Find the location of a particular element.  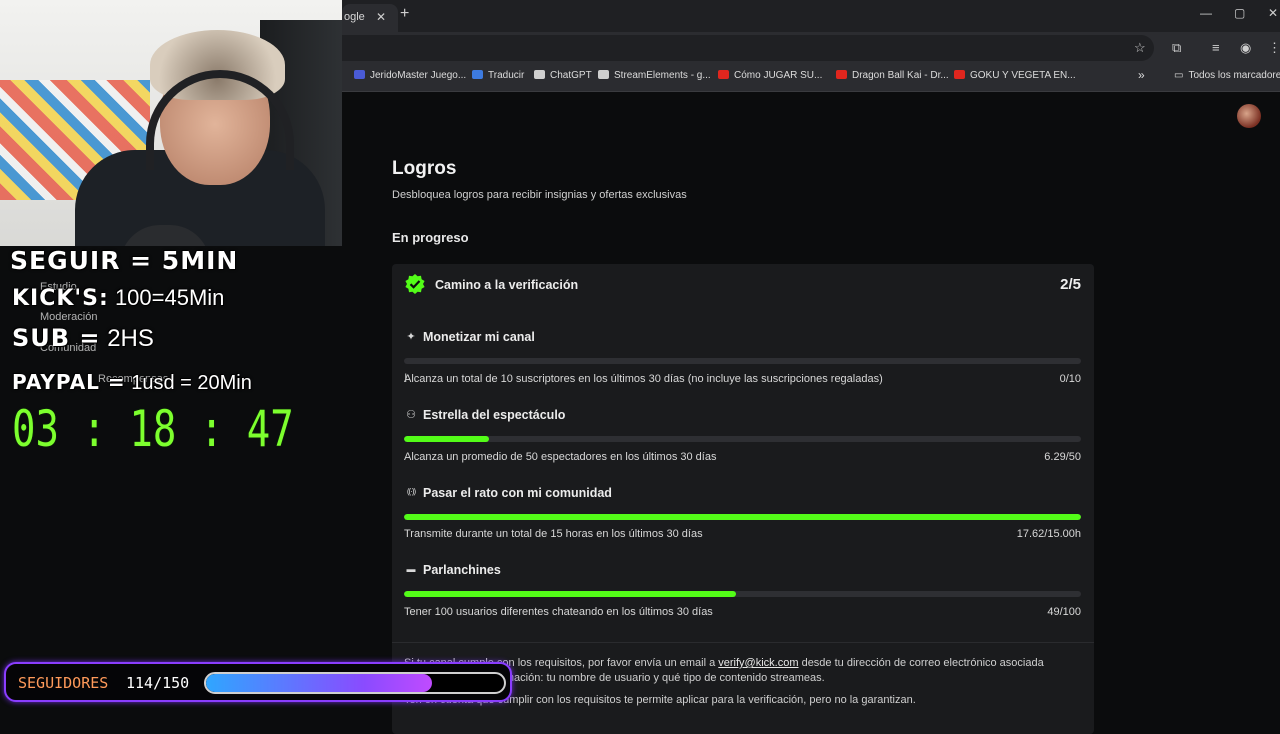

all-bookmarks-folder: ▭ Todos los marcadores is located at coordinates (1227, 75).